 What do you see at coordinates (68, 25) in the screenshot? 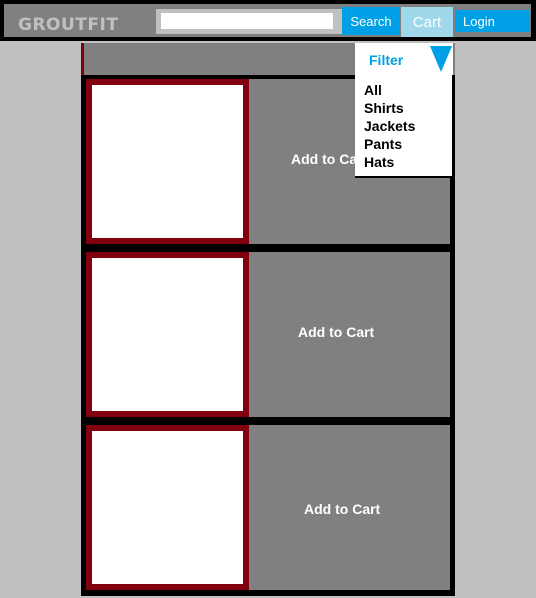
I see `logo: GROUTFIT` at bounding box center [68, 25].